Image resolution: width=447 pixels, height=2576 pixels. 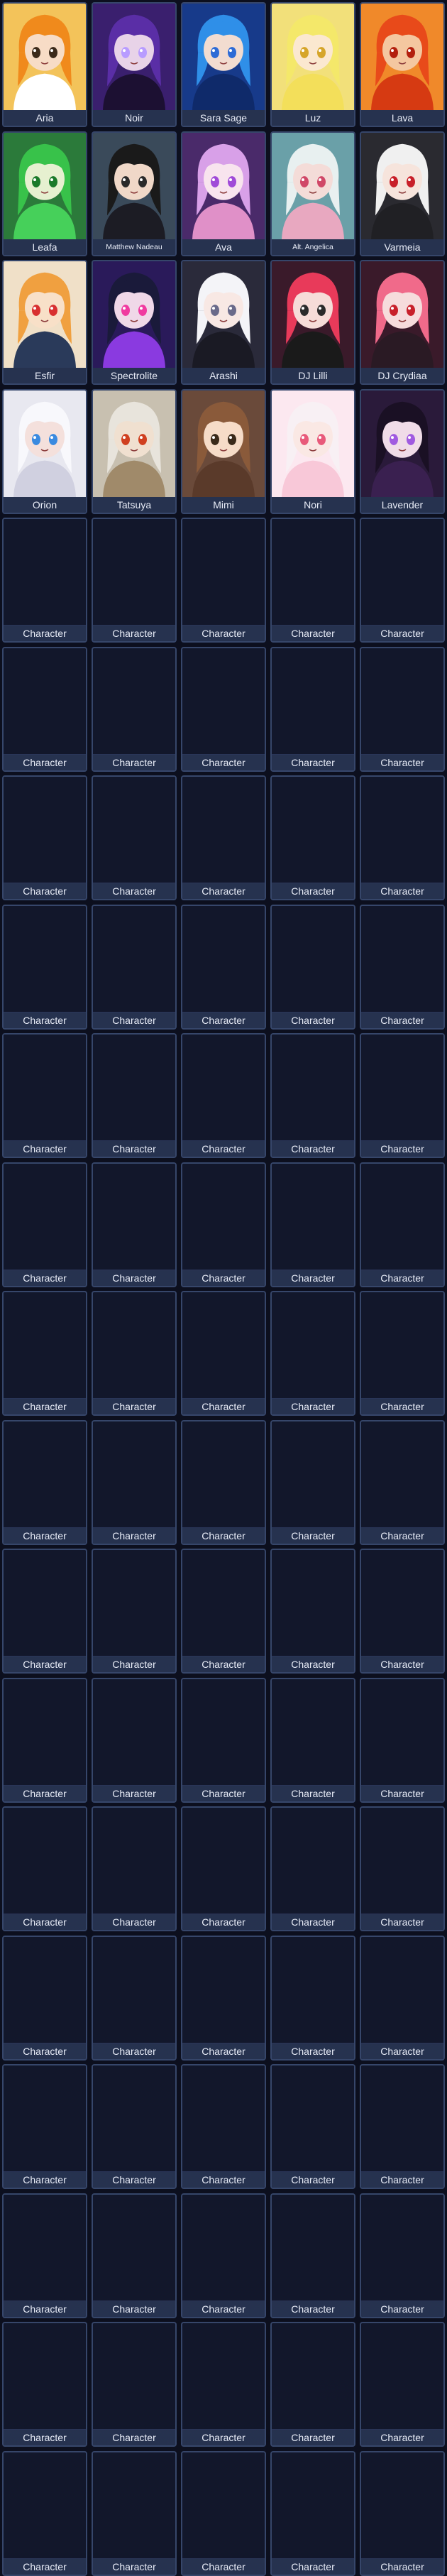 I want to click on character-slot-matthew-nadeau: Matthew Nadeau, so click(x=134, y=193).